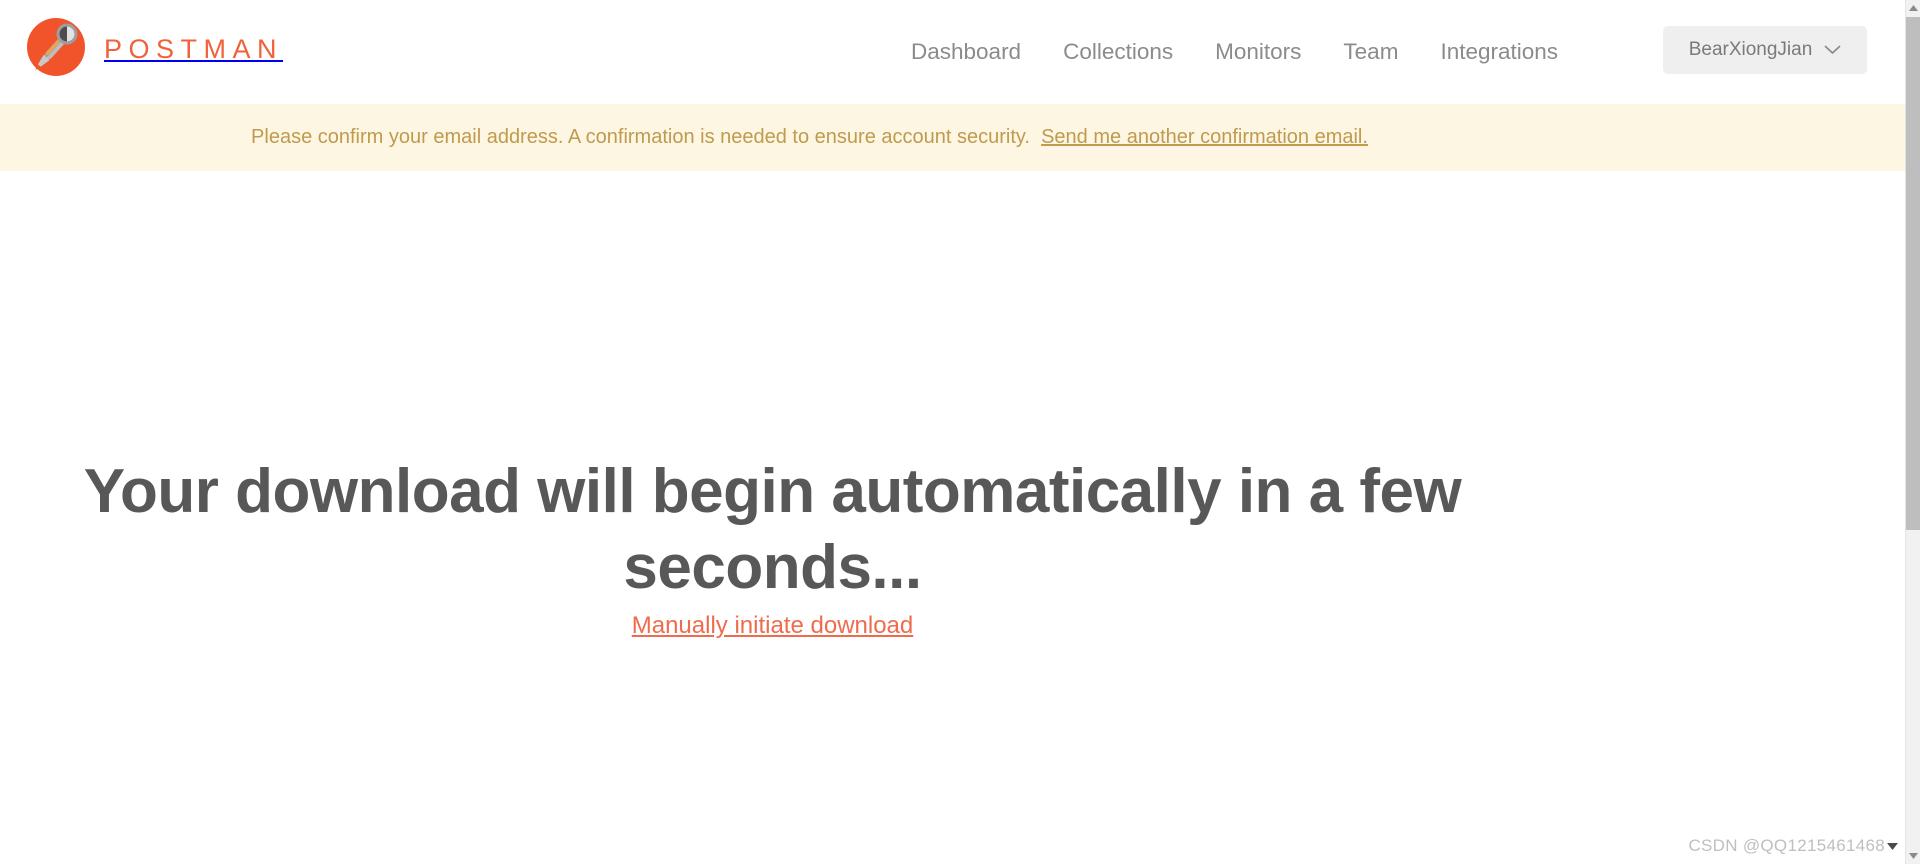  I want to click on manual-download-link: Manually initiate download, so click(773, 625).